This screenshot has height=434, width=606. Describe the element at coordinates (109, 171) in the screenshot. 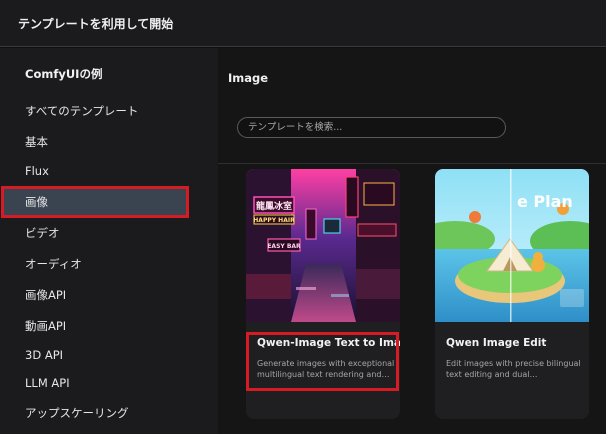

I see `sidebar-item-flux: Flux` at that location.